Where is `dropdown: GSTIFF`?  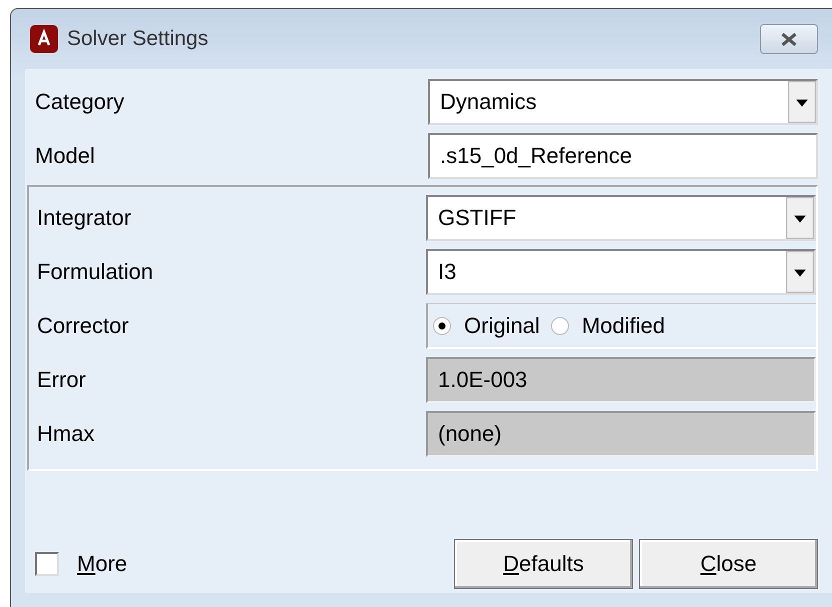
dropdown: GSTIFF is located at coordinates (621, 218).